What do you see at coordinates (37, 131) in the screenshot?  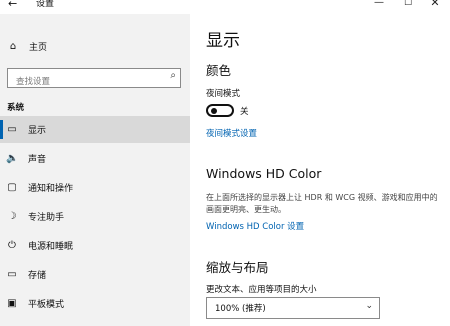 I see `sidebar-item-label: 显示` at bounding box center [37, 131].